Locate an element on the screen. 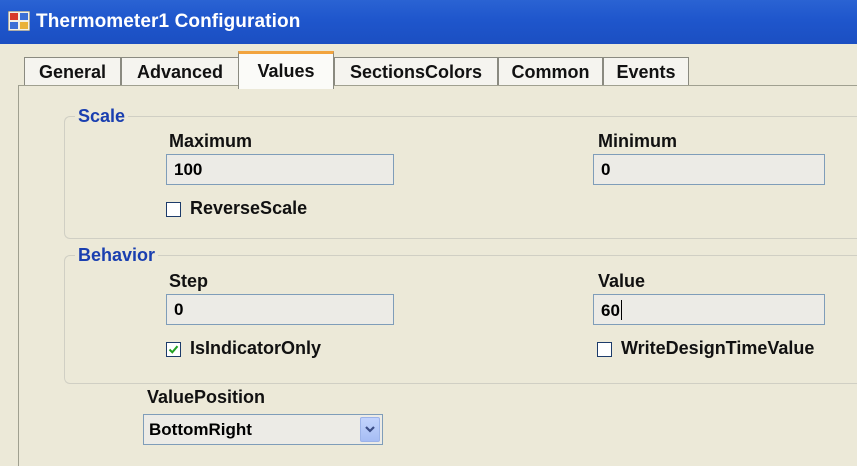 This screenshot has width=857, height=466. value-label: Value is located at coordinates (622, 281).